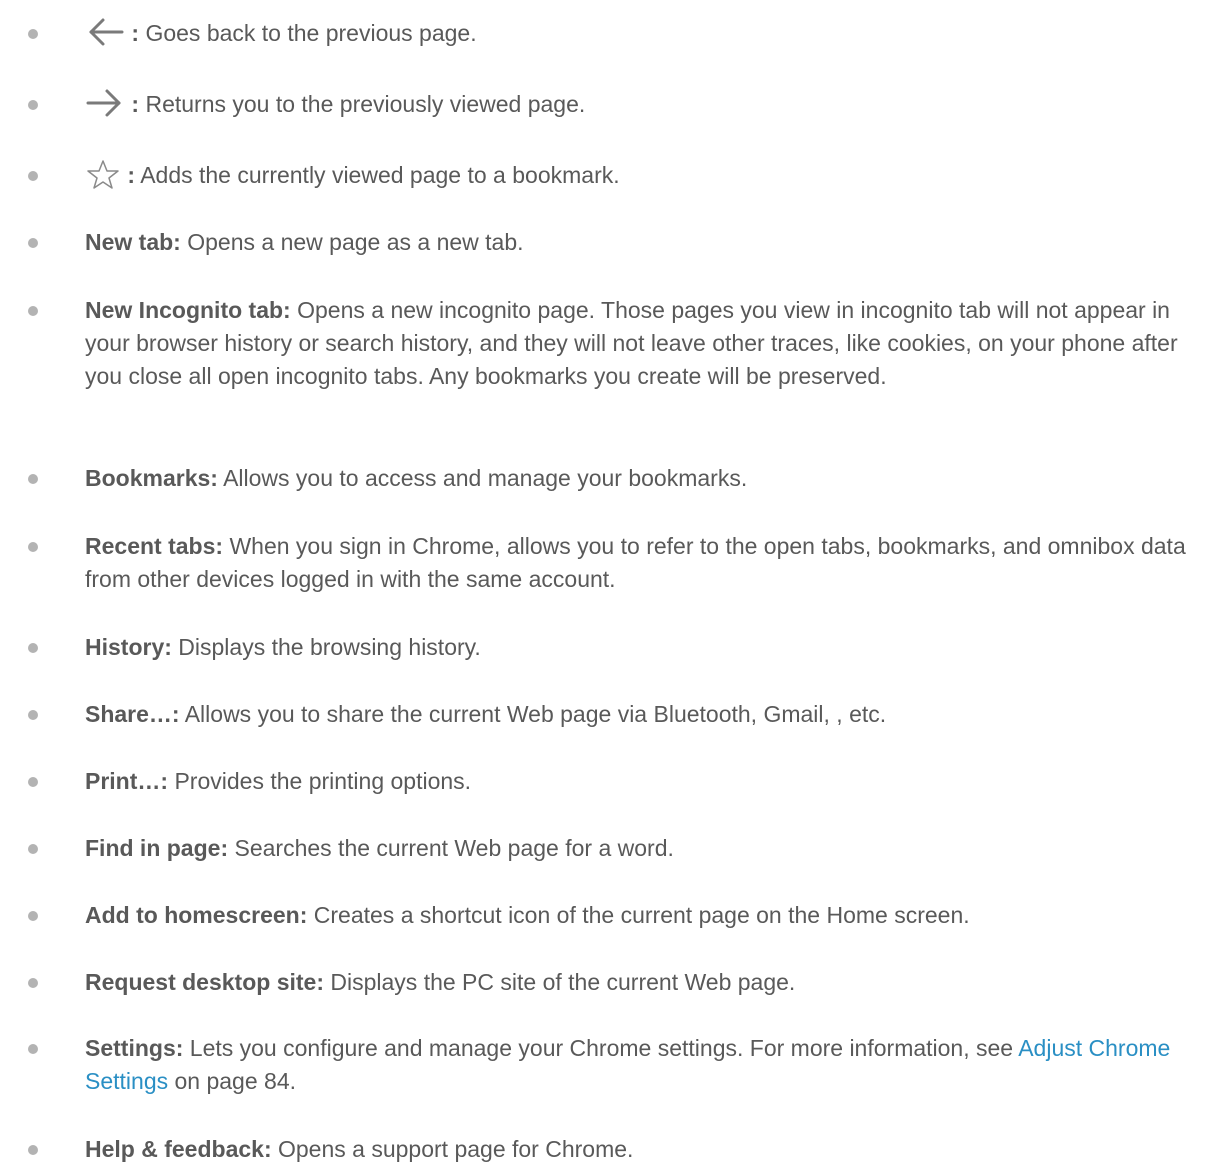 The width and height of the screenshot is (1215, 1169). What do you see at coordinates (132, 714) in the screenshot?
I see `item-term: Share…:` at bounding box center [132, 714].